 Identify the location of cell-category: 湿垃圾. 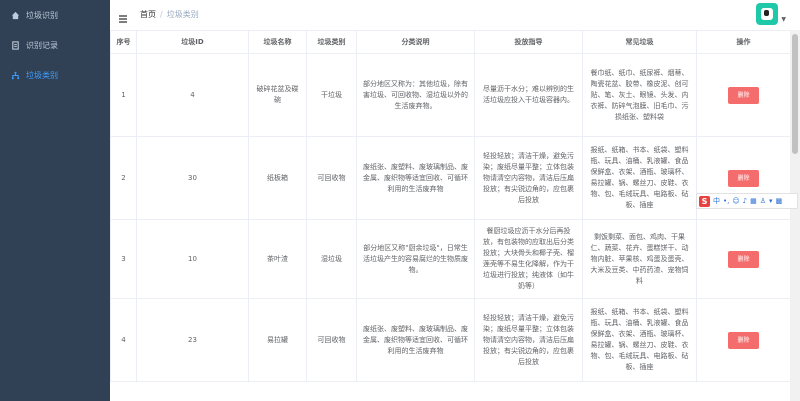
(331, 259).